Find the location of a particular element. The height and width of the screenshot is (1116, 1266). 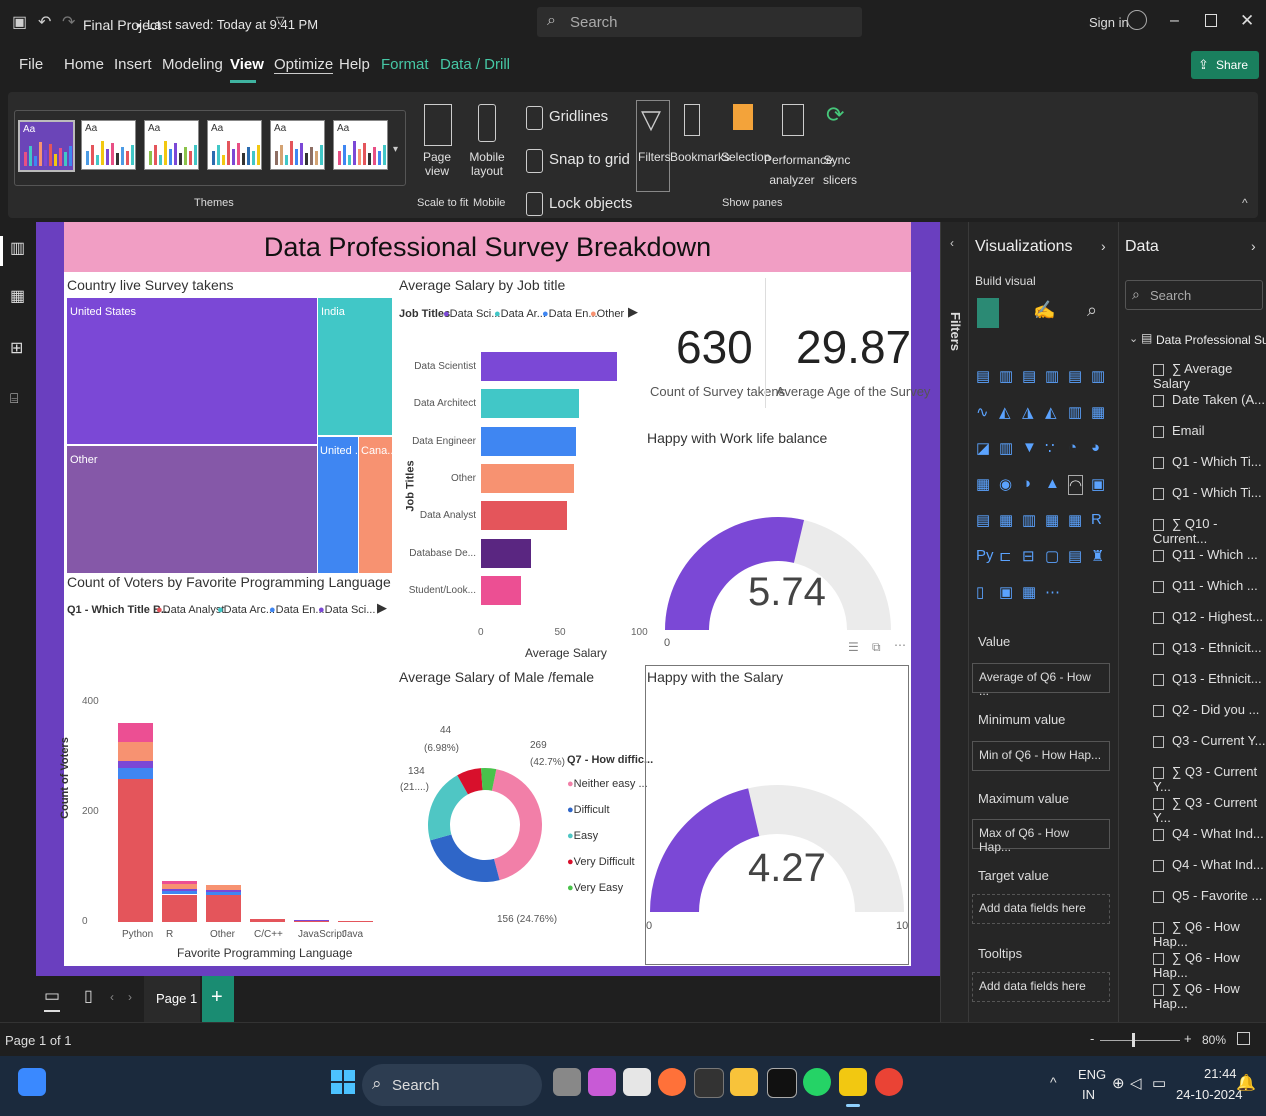

save-icon: ▣ is located at coordinates (19, 22).